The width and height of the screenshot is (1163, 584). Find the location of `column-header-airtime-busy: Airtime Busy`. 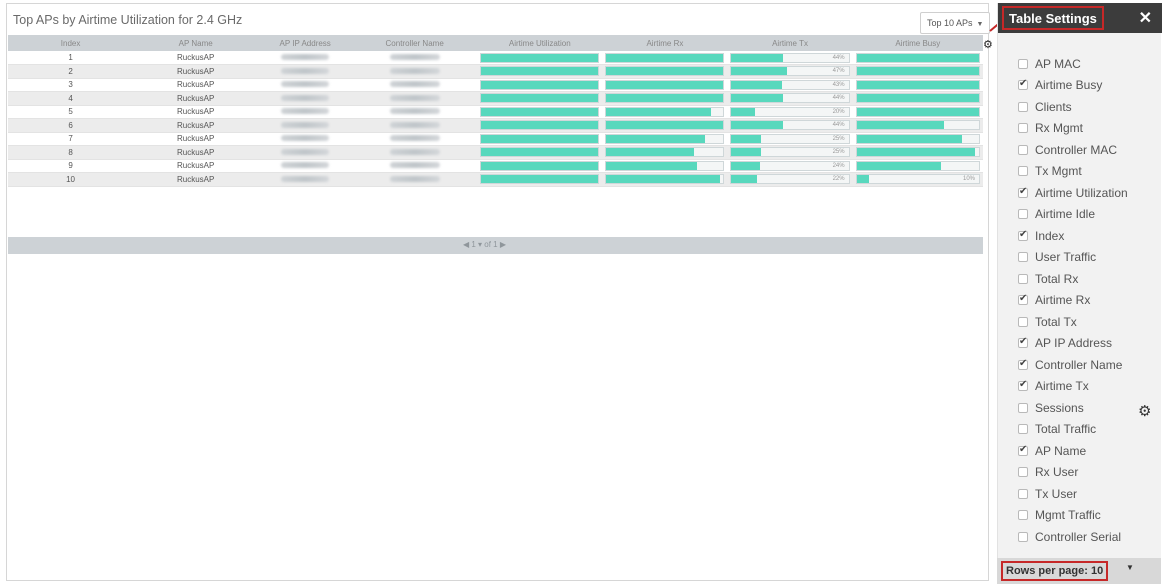

column-header-airtime-busy: Airtime Busy is located at coordinates (917, 43).